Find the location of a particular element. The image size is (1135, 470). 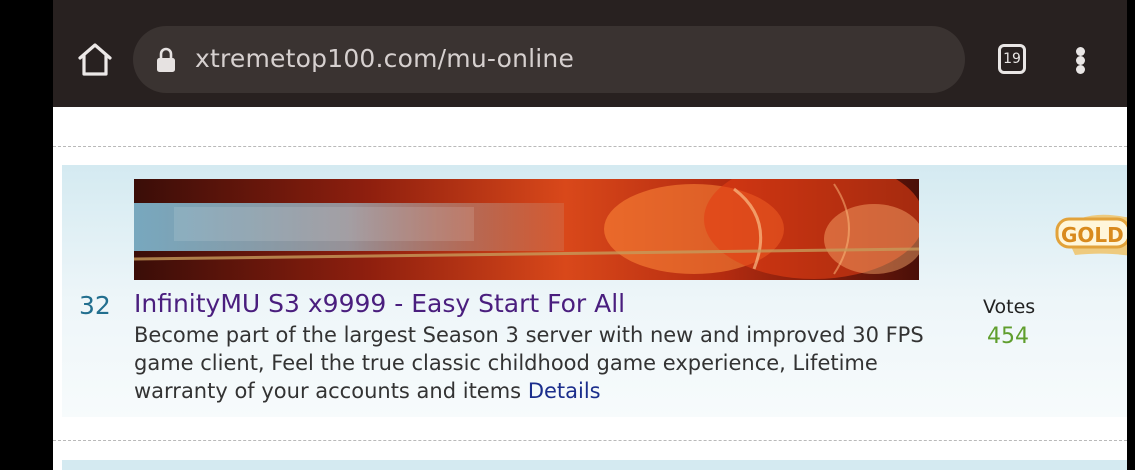

rank-number: 32 is located at coordinates (95, 305).